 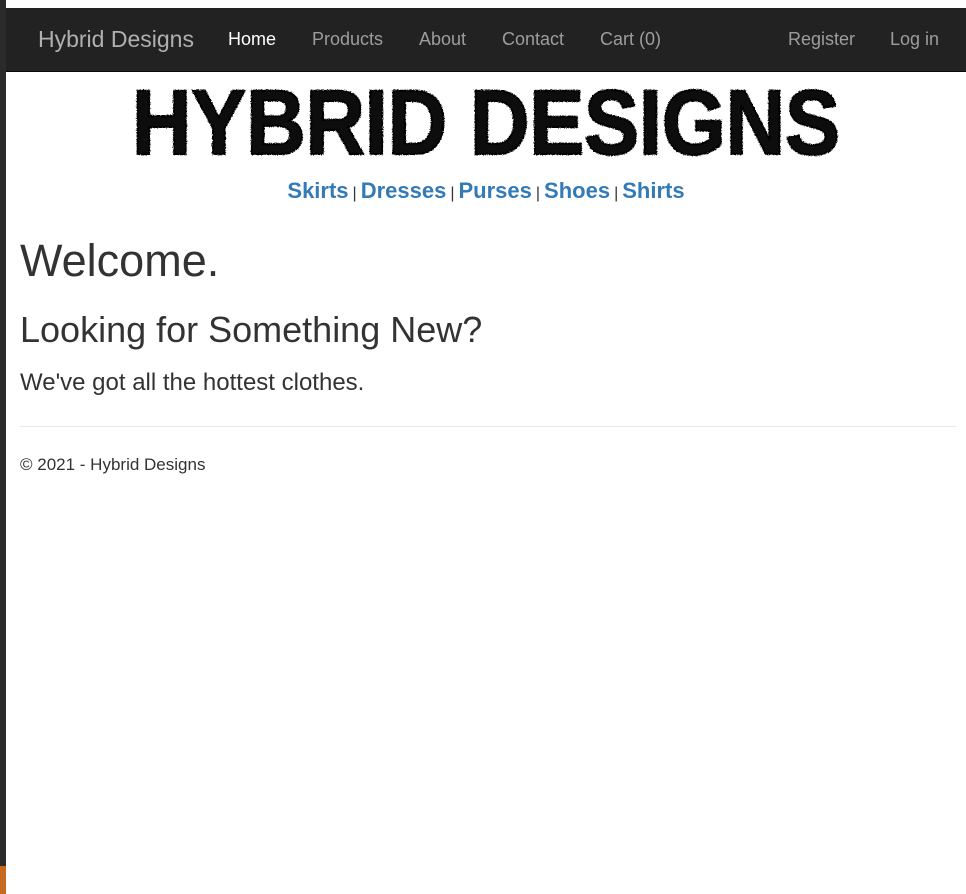 What do you see at coordinates (533, 39) in the screenshot?
I see `nav-contact-link: Contact` at bounding box center [533, 39].